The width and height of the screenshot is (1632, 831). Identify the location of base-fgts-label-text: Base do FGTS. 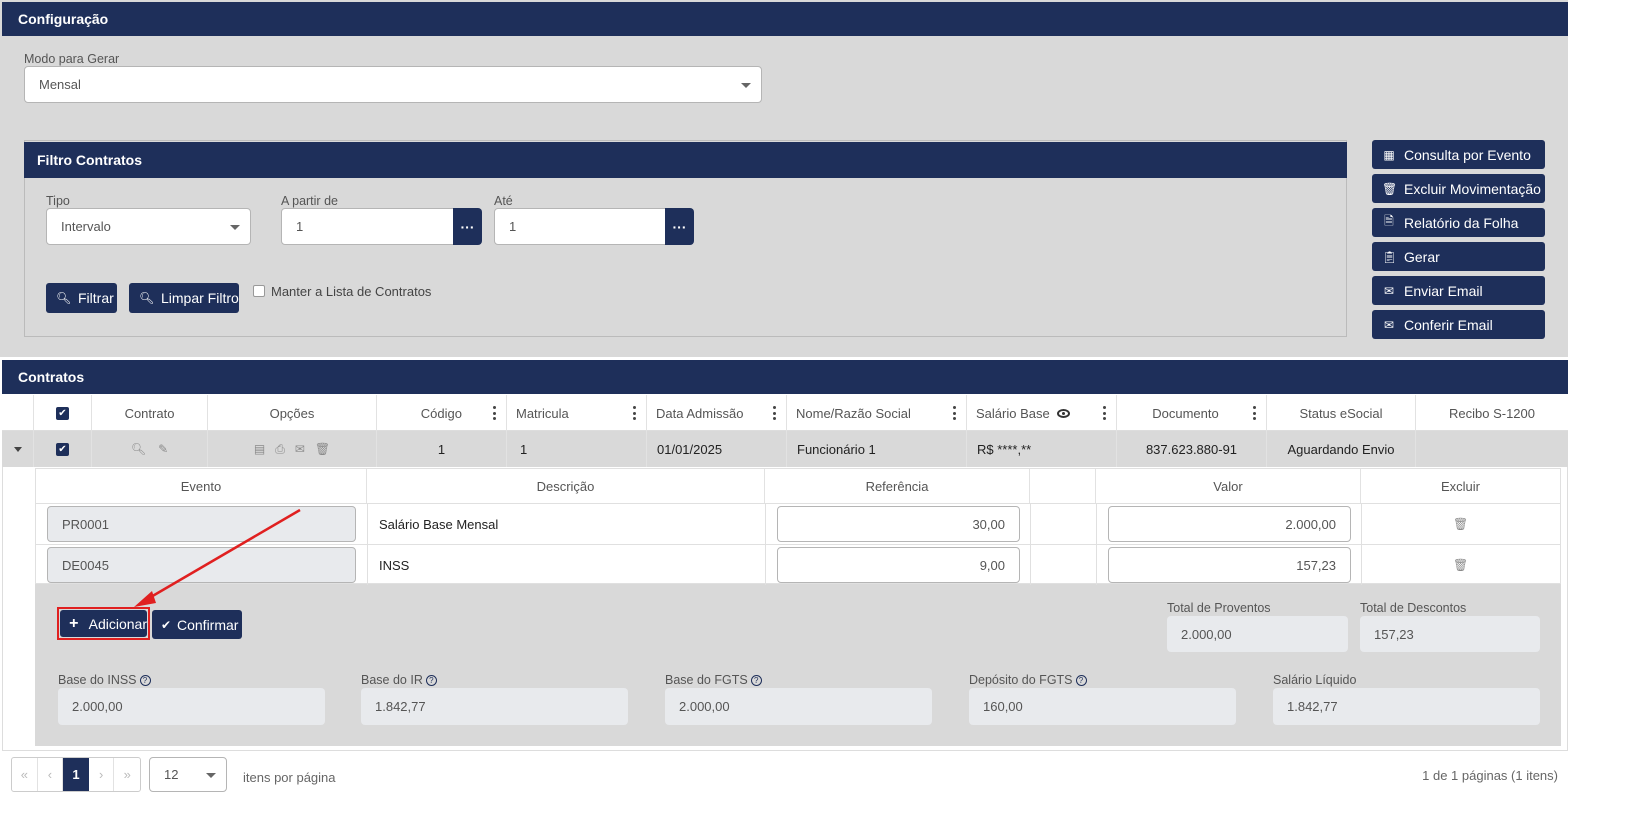
(706, 680).